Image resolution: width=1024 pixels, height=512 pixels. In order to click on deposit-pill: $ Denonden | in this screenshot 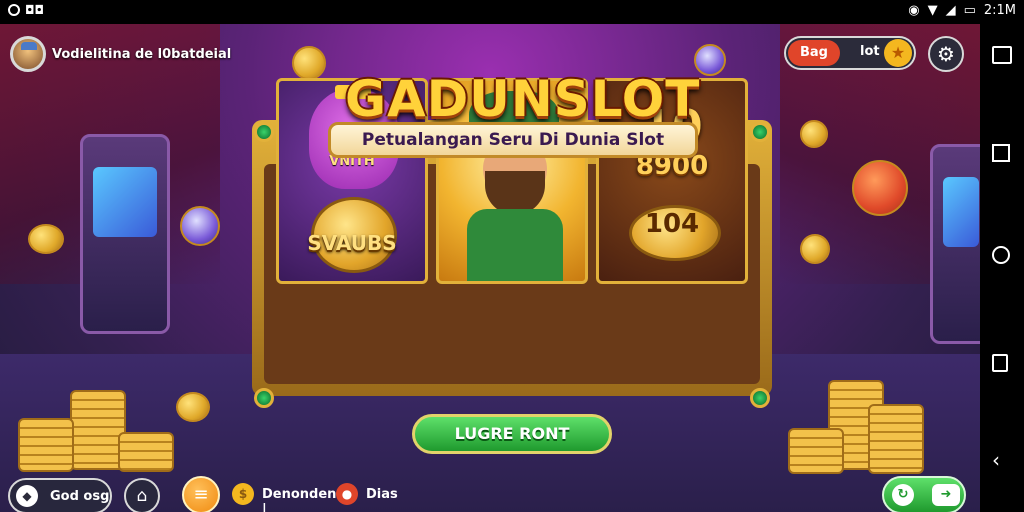, I will do `click(283, 495)`.